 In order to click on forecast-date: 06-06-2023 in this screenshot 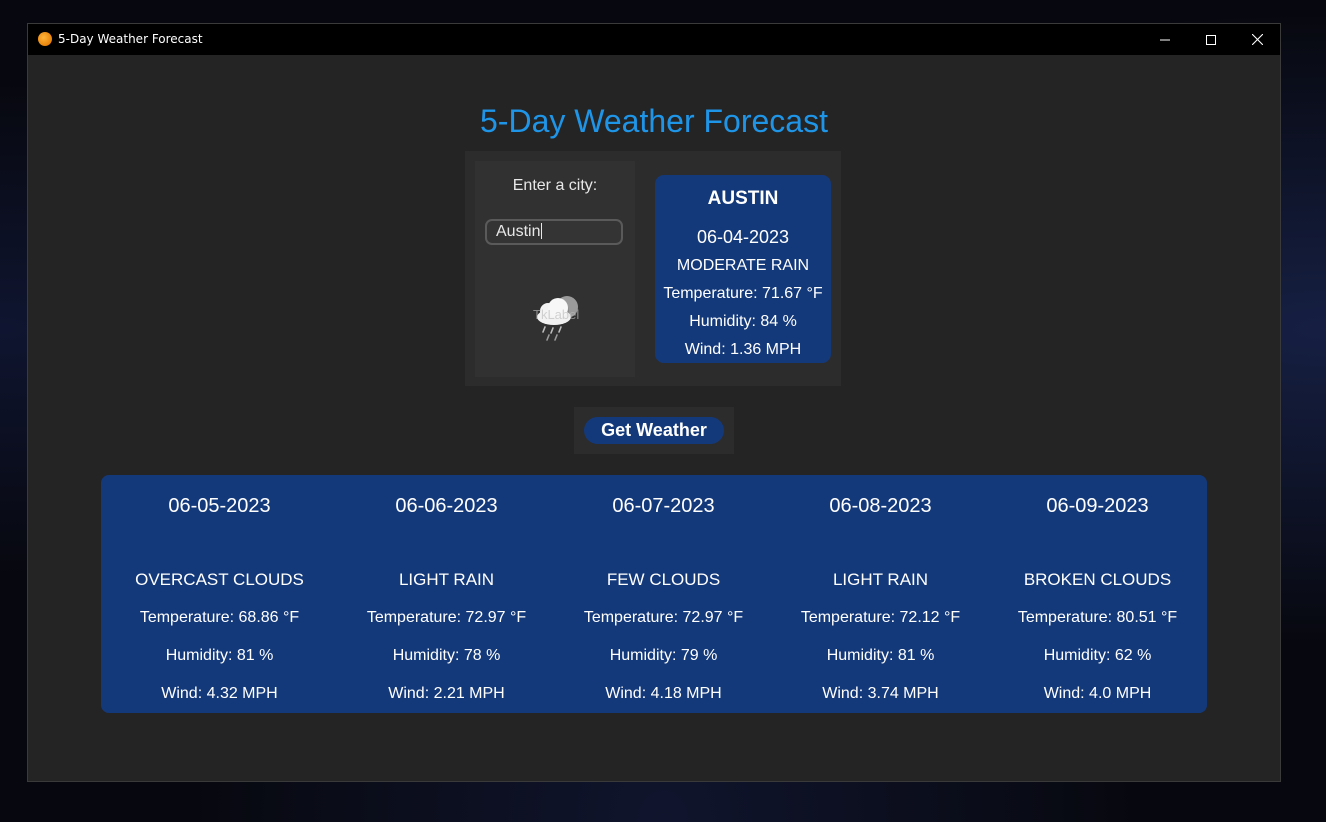, I will do `click(446, 506)`.